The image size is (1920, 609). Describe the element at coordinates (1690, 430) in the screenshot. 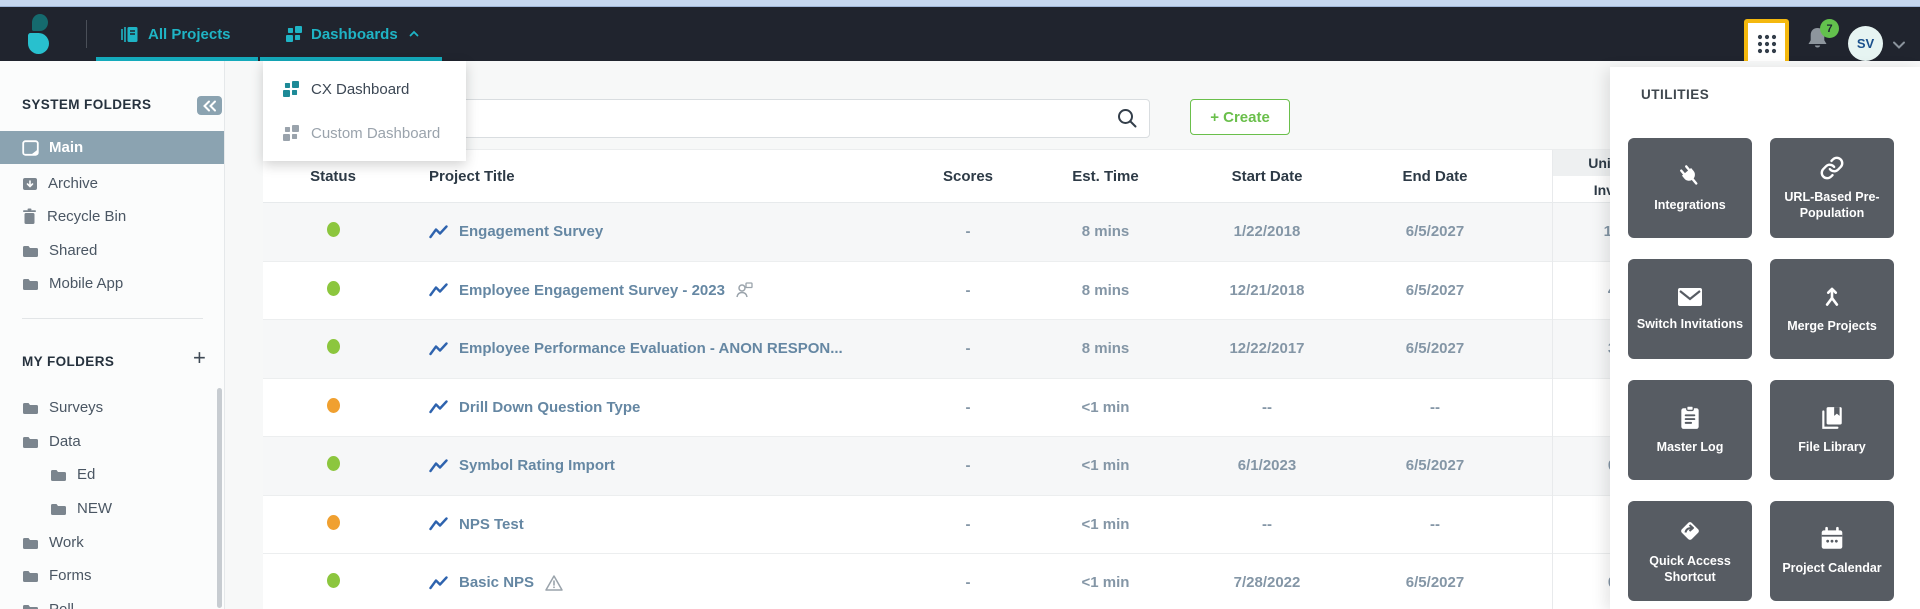

I see `utility-tile-master-log: Master Log` at that location.